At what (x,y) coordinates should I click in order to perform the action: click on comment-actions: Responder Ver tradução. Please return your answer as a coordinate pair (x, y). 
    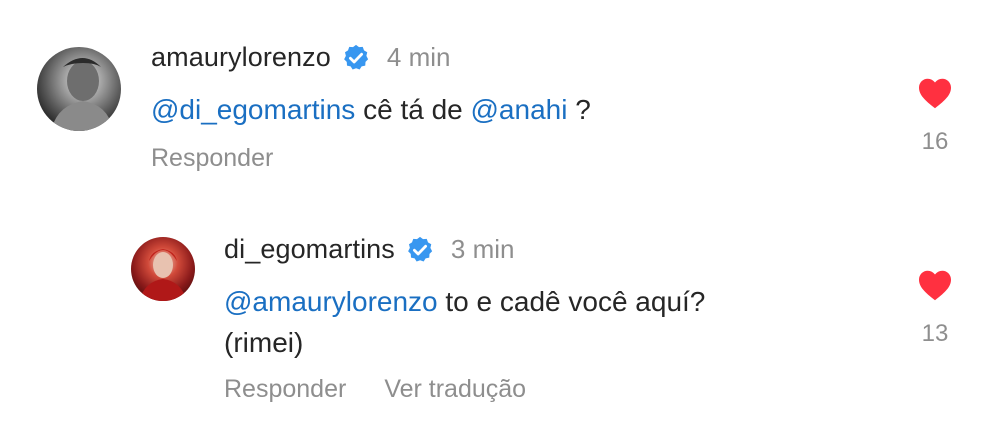
    Looking at the image, I should click on (394, 389).